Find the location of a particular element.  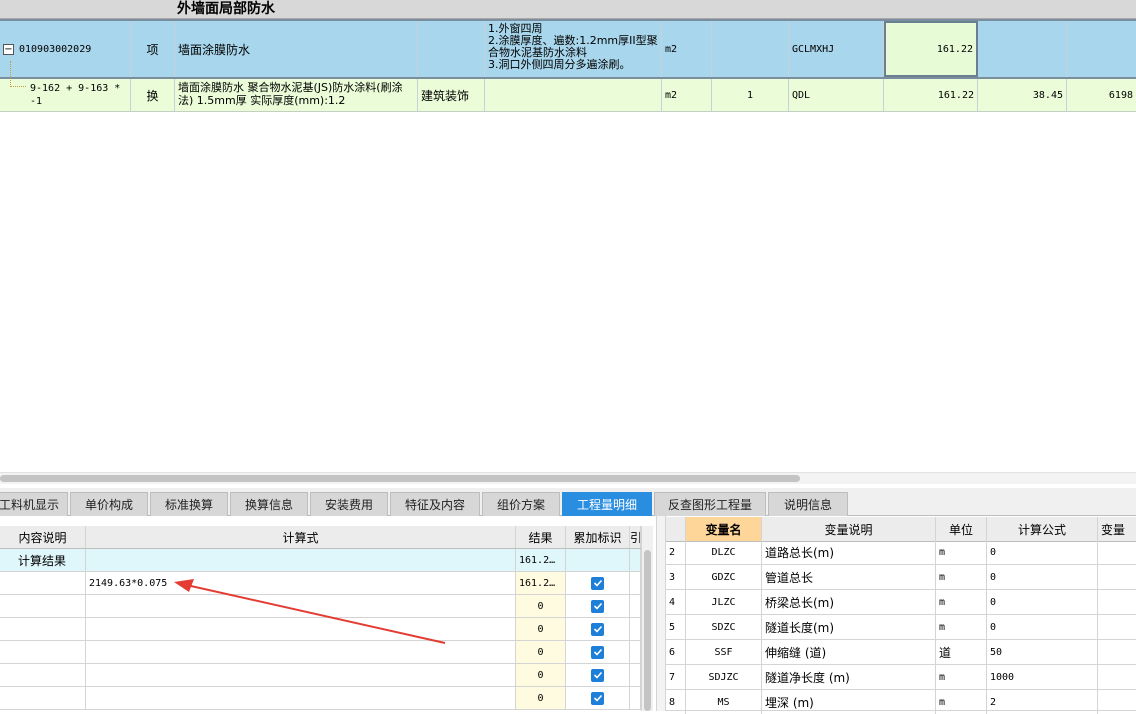

var-name: SDZC is located at coordinates (724, 627).